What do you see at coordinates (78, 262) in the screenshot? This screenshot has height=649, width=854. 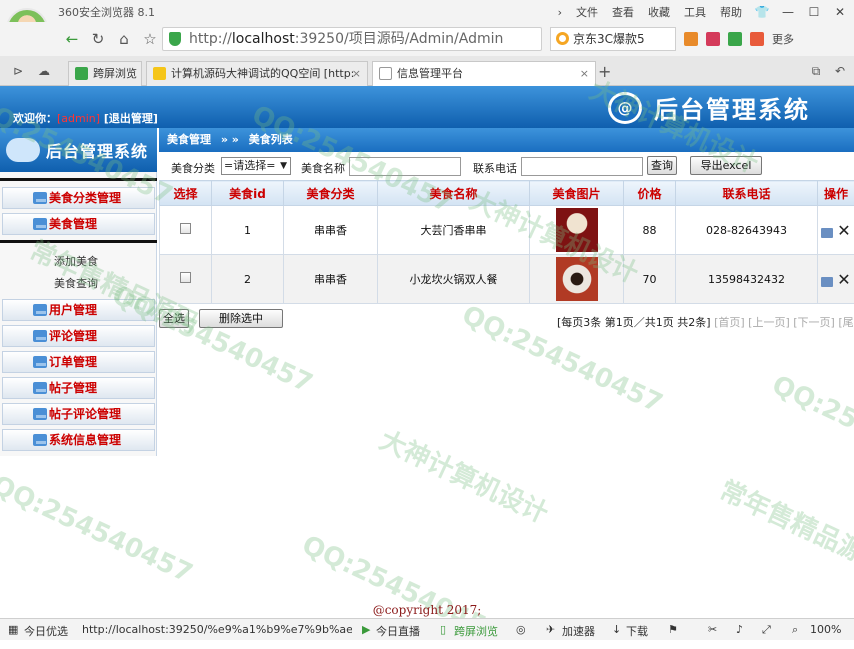 I see `sidebar-sub-add-food: 添加美食` at bounding box center [78, 262].